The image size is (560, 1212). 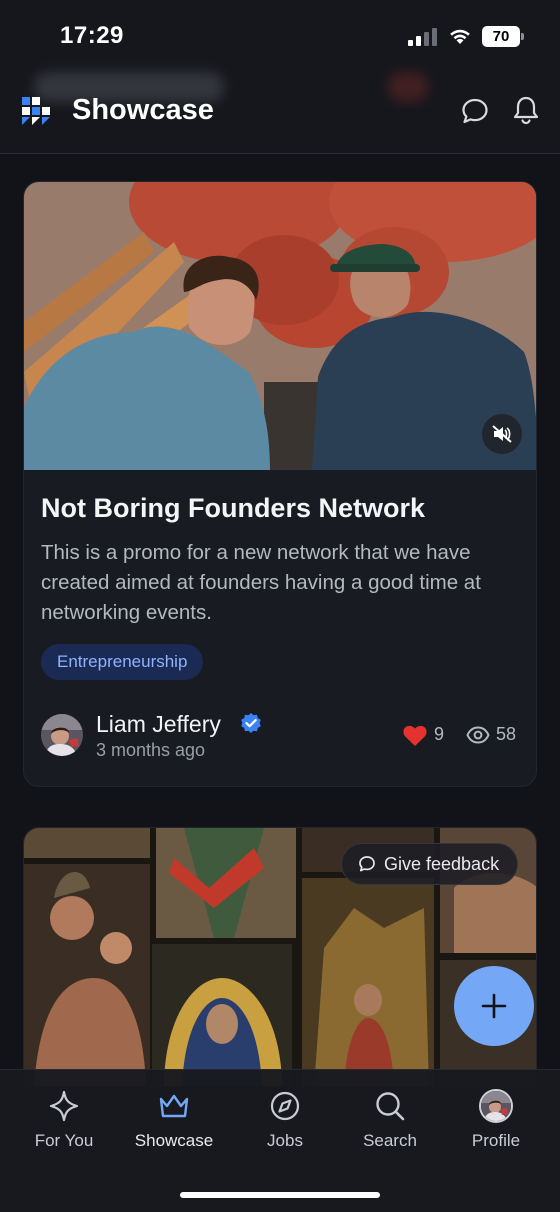 What do you see at coordinates (64, 1140) in the screenshot?
I see `nav-label-for-you: For You` at bounding box center [64, 1140].